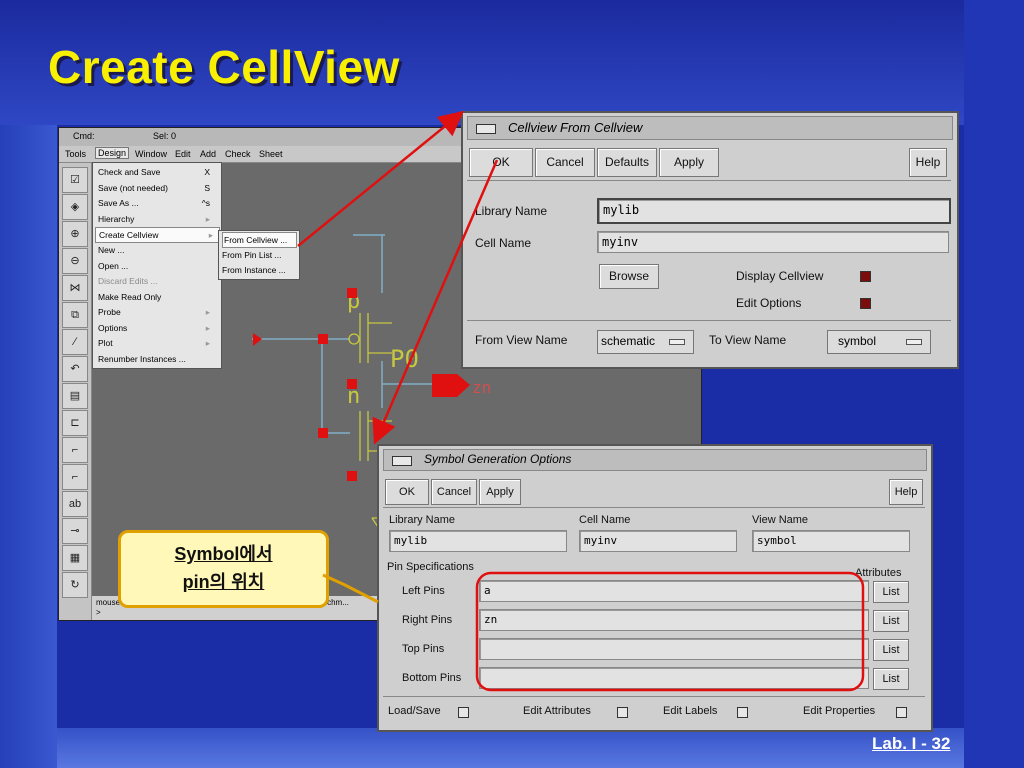 The image size is (1024, 768). I want to click on callout-pointer, so click(350, 588).